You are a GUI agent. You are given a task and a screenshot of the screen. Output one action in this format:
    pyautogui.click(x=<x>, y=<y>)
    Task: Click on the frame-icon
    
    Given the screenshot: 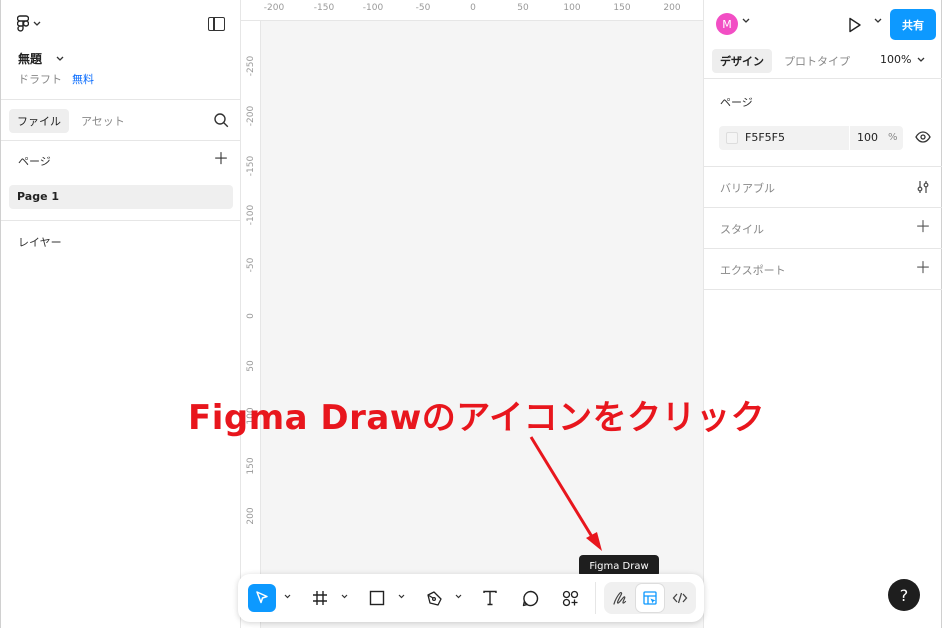 What is the action you would take?
    pyautogui.click(x=320, y=598)
    